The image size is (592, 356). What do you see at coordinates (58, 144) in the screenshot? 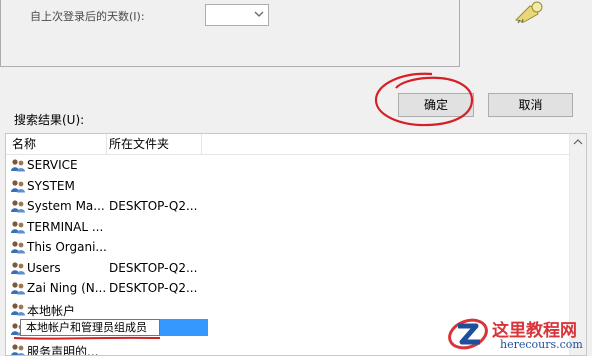
I see `column-header-name: 名称` at bounding box center [58, 144].